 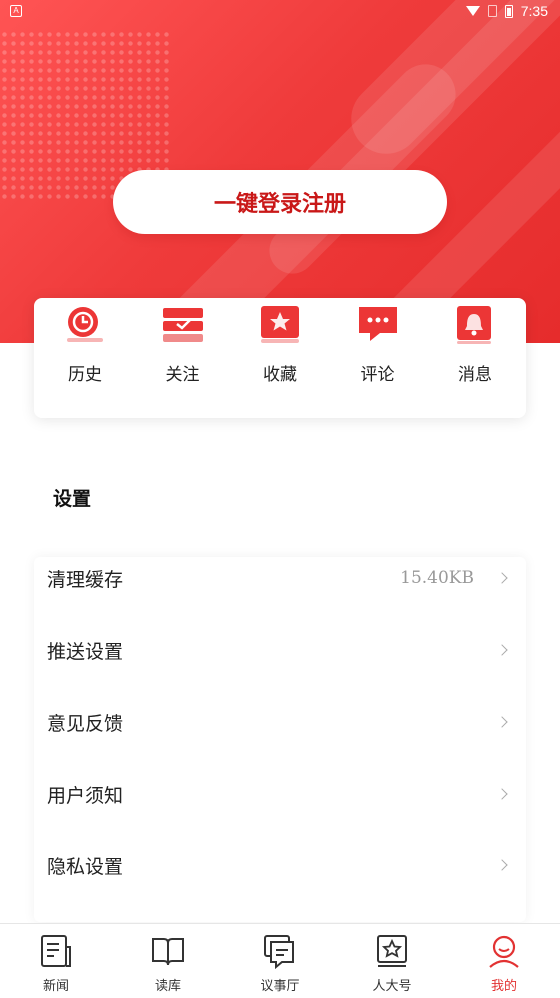 I want to click on settings-row-user-notice: 用户须知, so click(x=280, y=794).